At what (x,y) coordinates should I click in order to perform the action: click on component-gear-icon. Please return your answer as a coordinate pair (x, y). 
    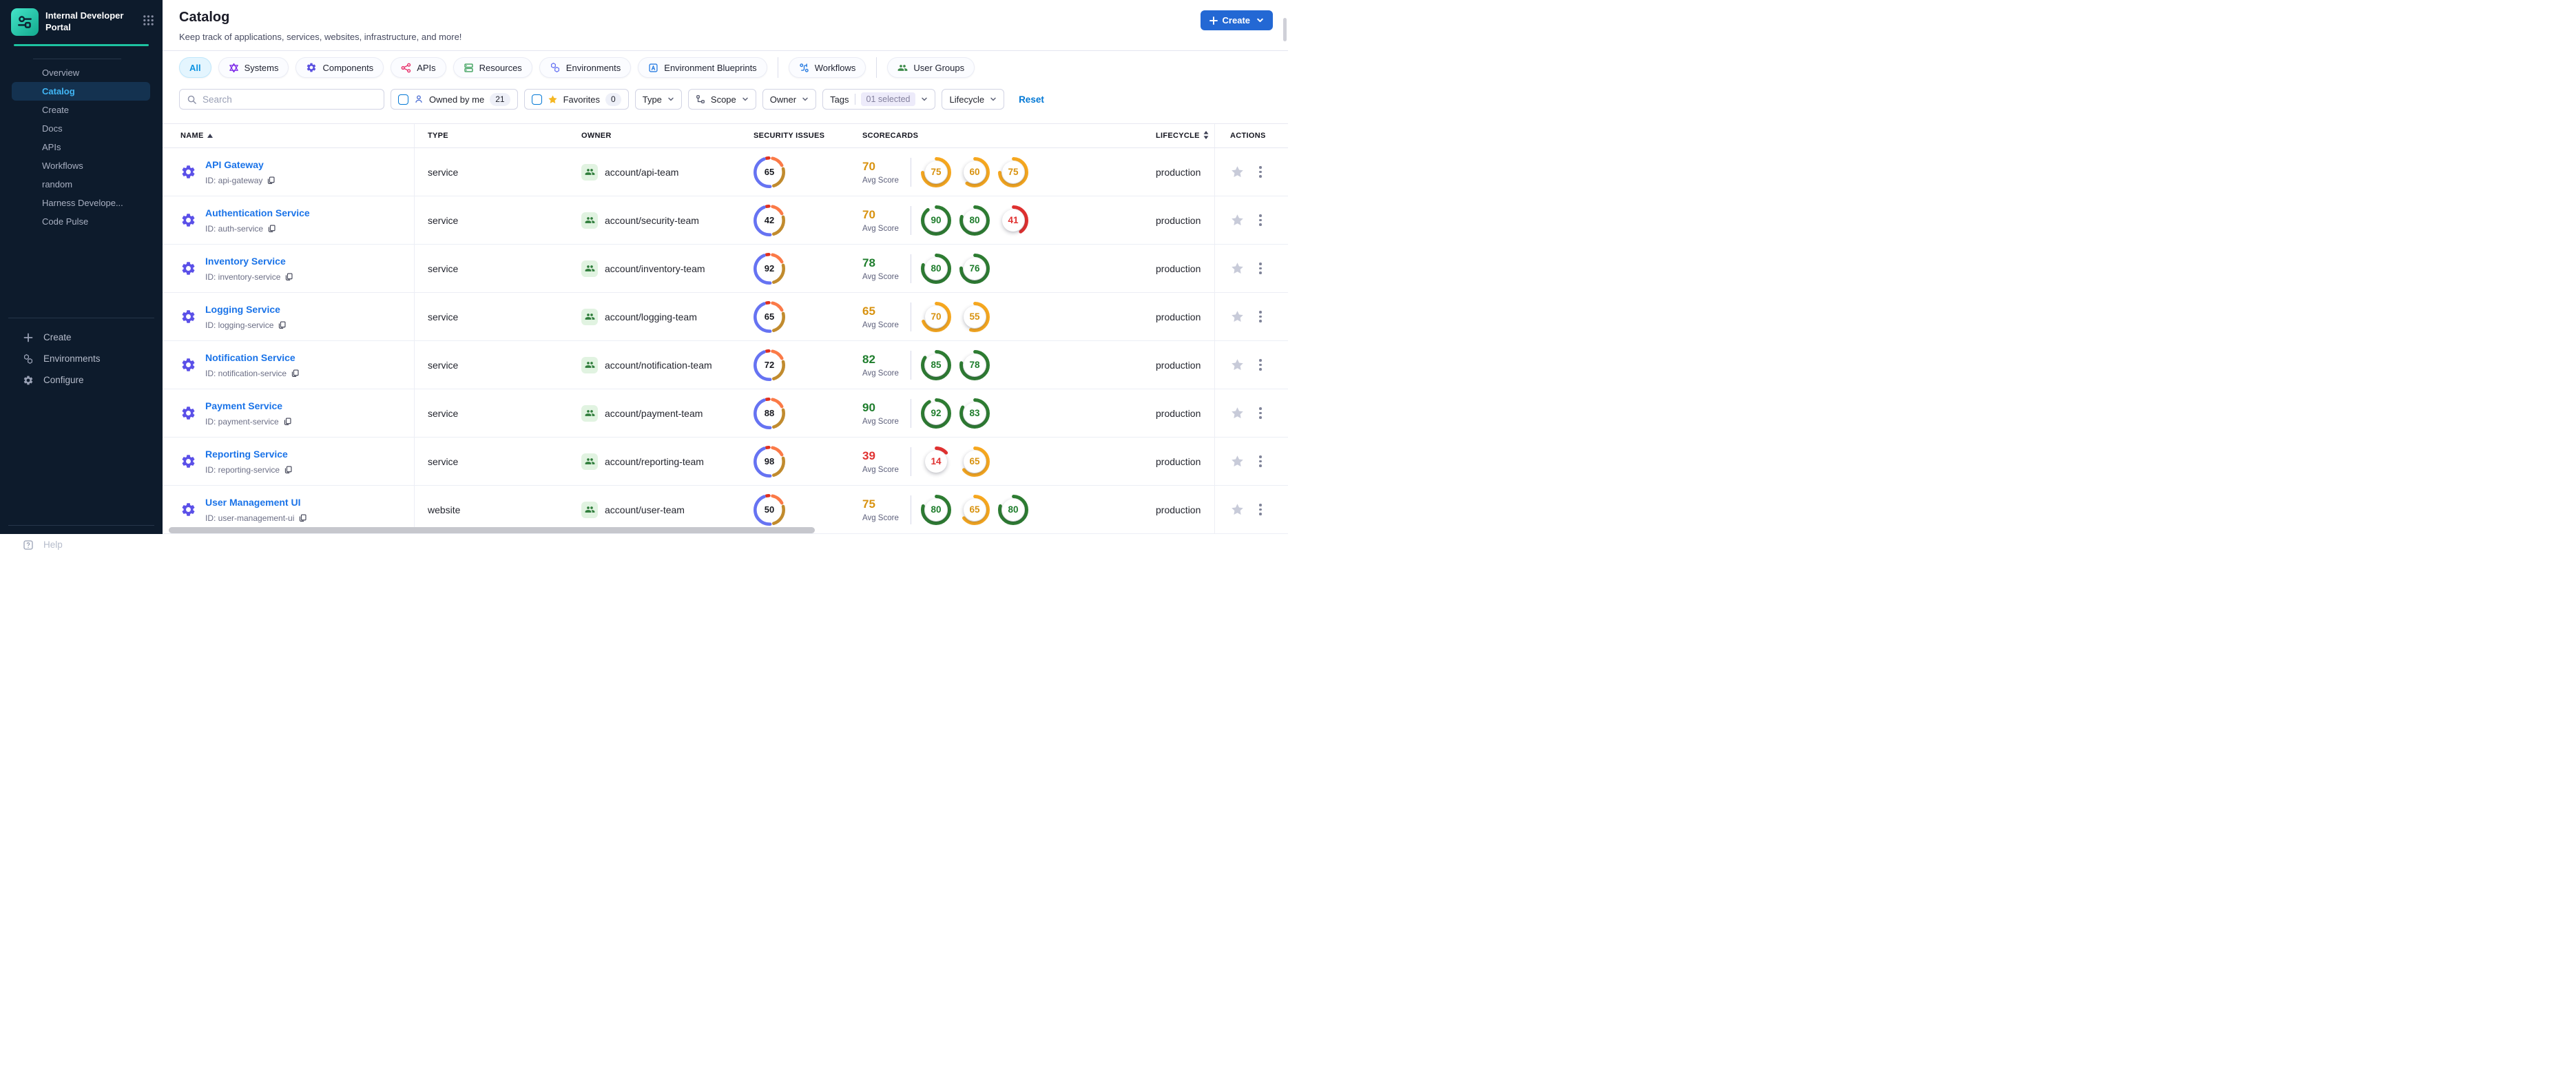
    Looking at the image, I should click on (188, 220).